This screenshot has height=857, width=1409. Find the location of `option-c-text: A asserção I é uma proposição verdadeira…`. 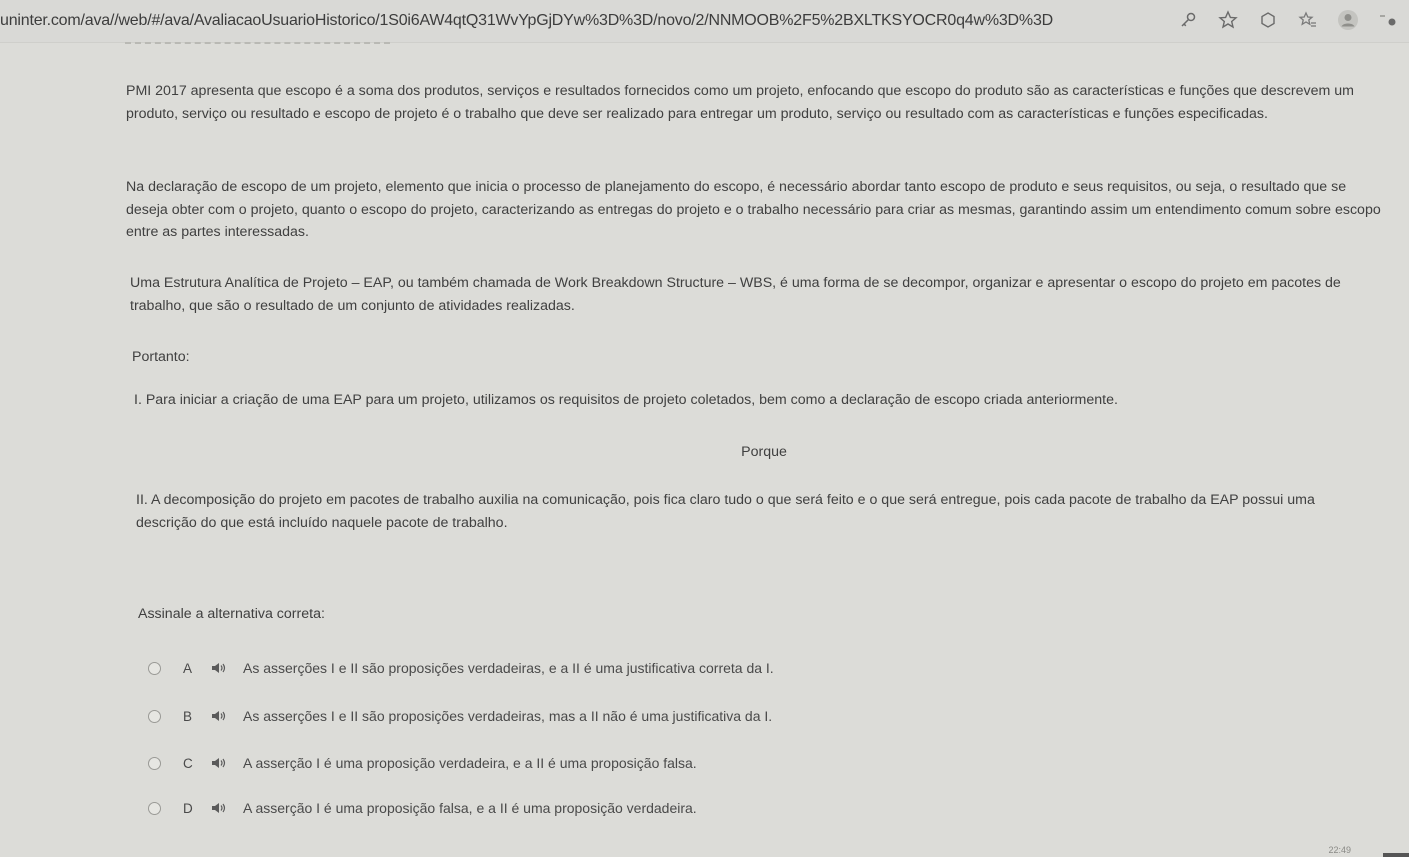

option-c-text: A asserção I é uma proposição verdadeira… is located at coordinates (470, 763).